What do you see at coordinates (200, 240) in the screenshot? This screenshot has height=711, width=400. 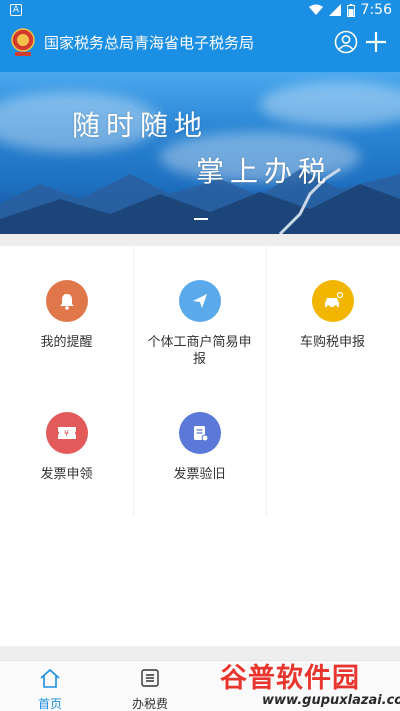 I see `section-divider` at bounding box center [200, 240].